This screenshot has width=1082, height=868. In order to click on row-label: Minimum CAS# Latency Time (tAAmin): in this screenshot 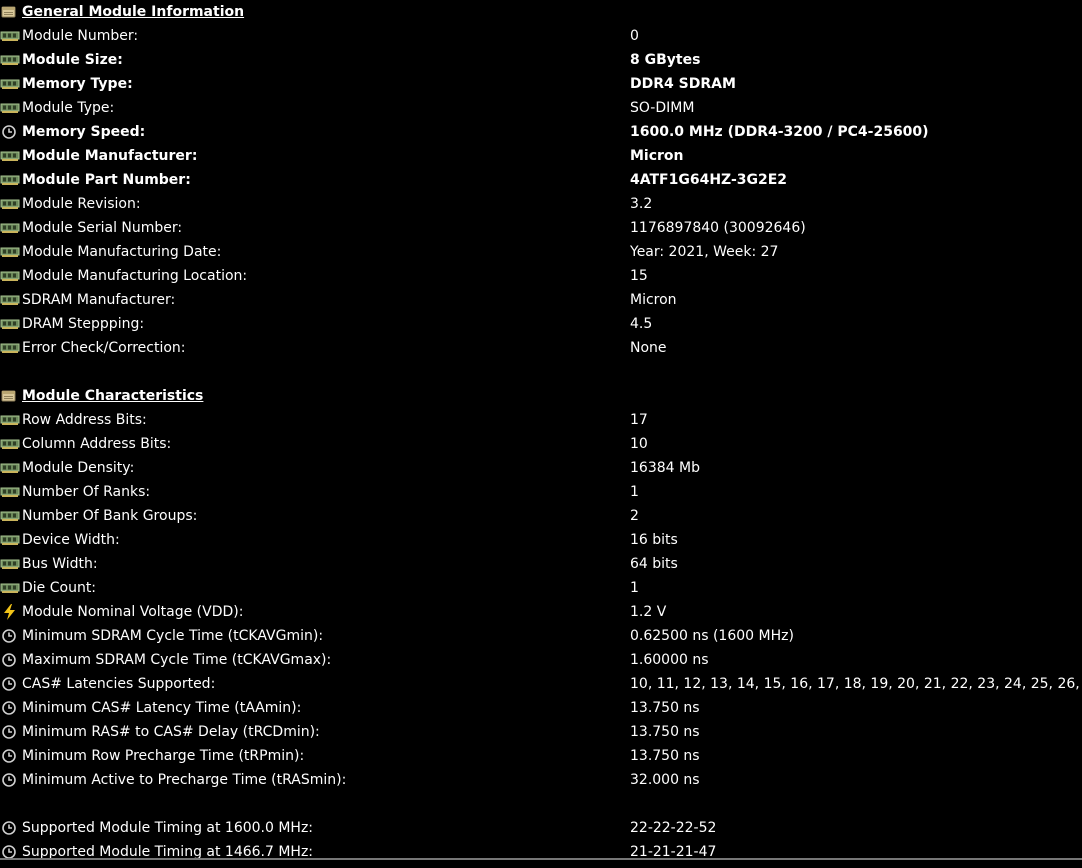, I will do `click(162, 708)`.